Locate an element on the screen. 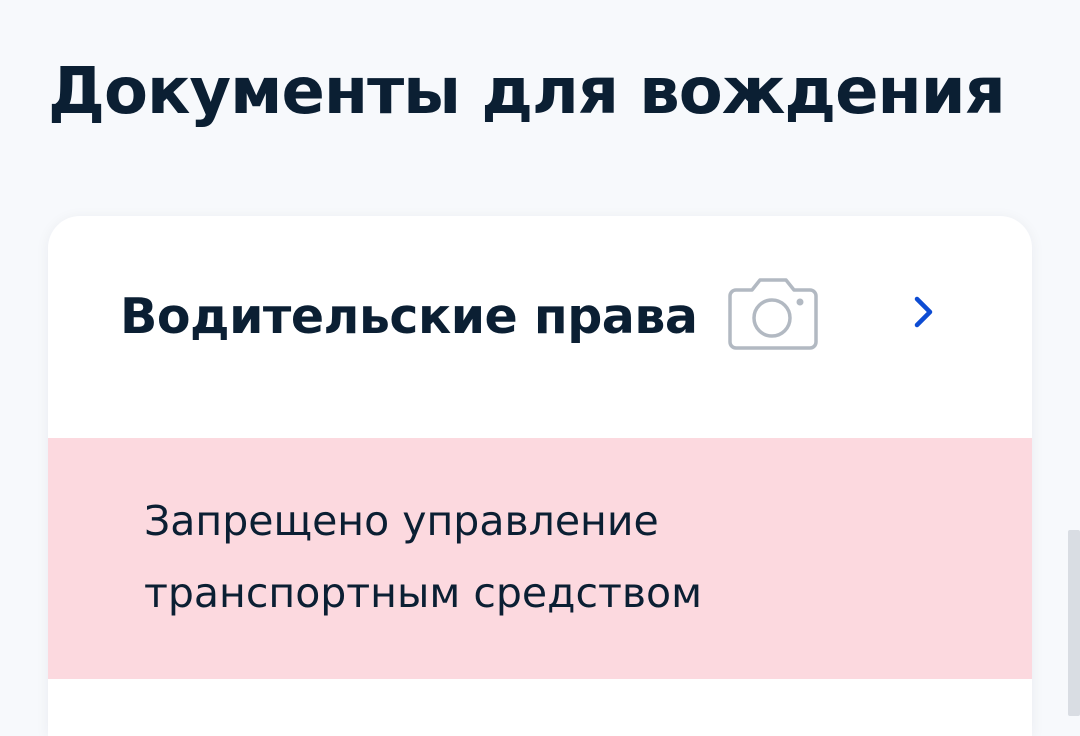  status-text-line-1: Запрещено управление is located at coordinates (401, 521).